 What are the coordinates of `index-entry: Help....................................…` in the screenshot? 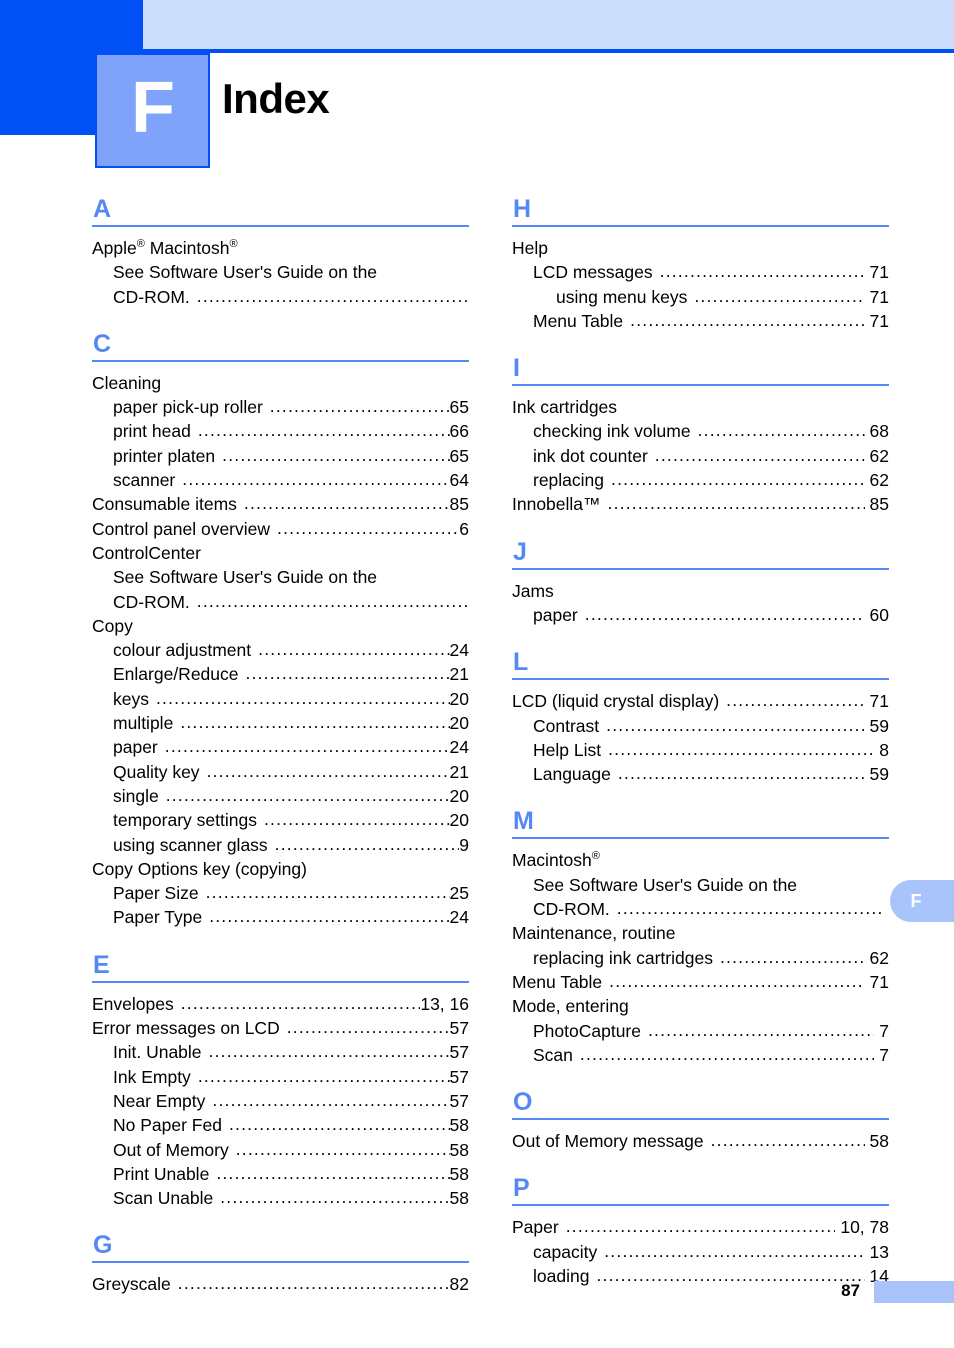 It's located at (700, 248).